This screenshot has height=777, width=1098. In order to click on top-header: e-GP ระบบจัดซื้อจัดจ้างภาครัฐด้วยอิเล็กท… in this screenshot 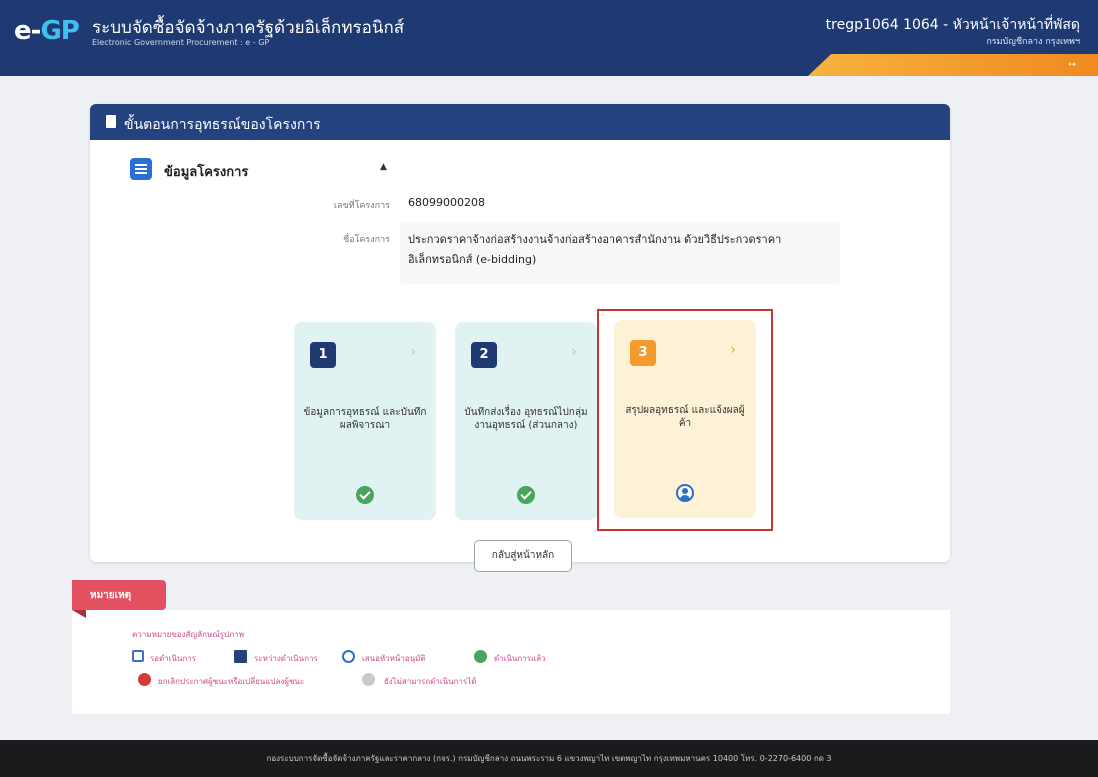, I will do `click(549, 31)`.